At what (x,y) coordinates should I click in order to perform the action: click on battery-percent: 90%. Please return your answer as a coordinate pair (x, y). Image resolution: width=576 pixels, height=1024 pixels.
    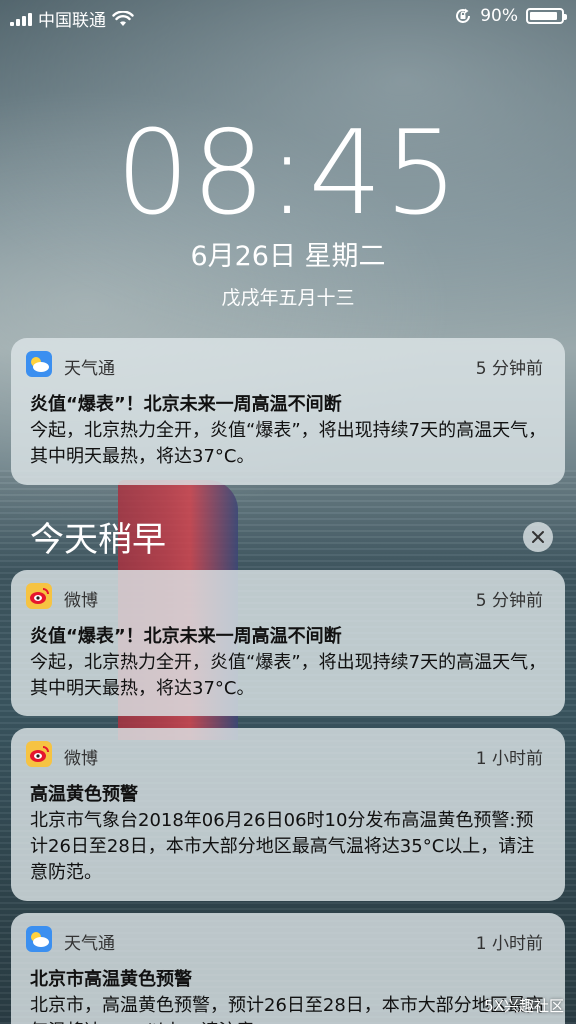
    Looking at the image, I should click on (499, 16).